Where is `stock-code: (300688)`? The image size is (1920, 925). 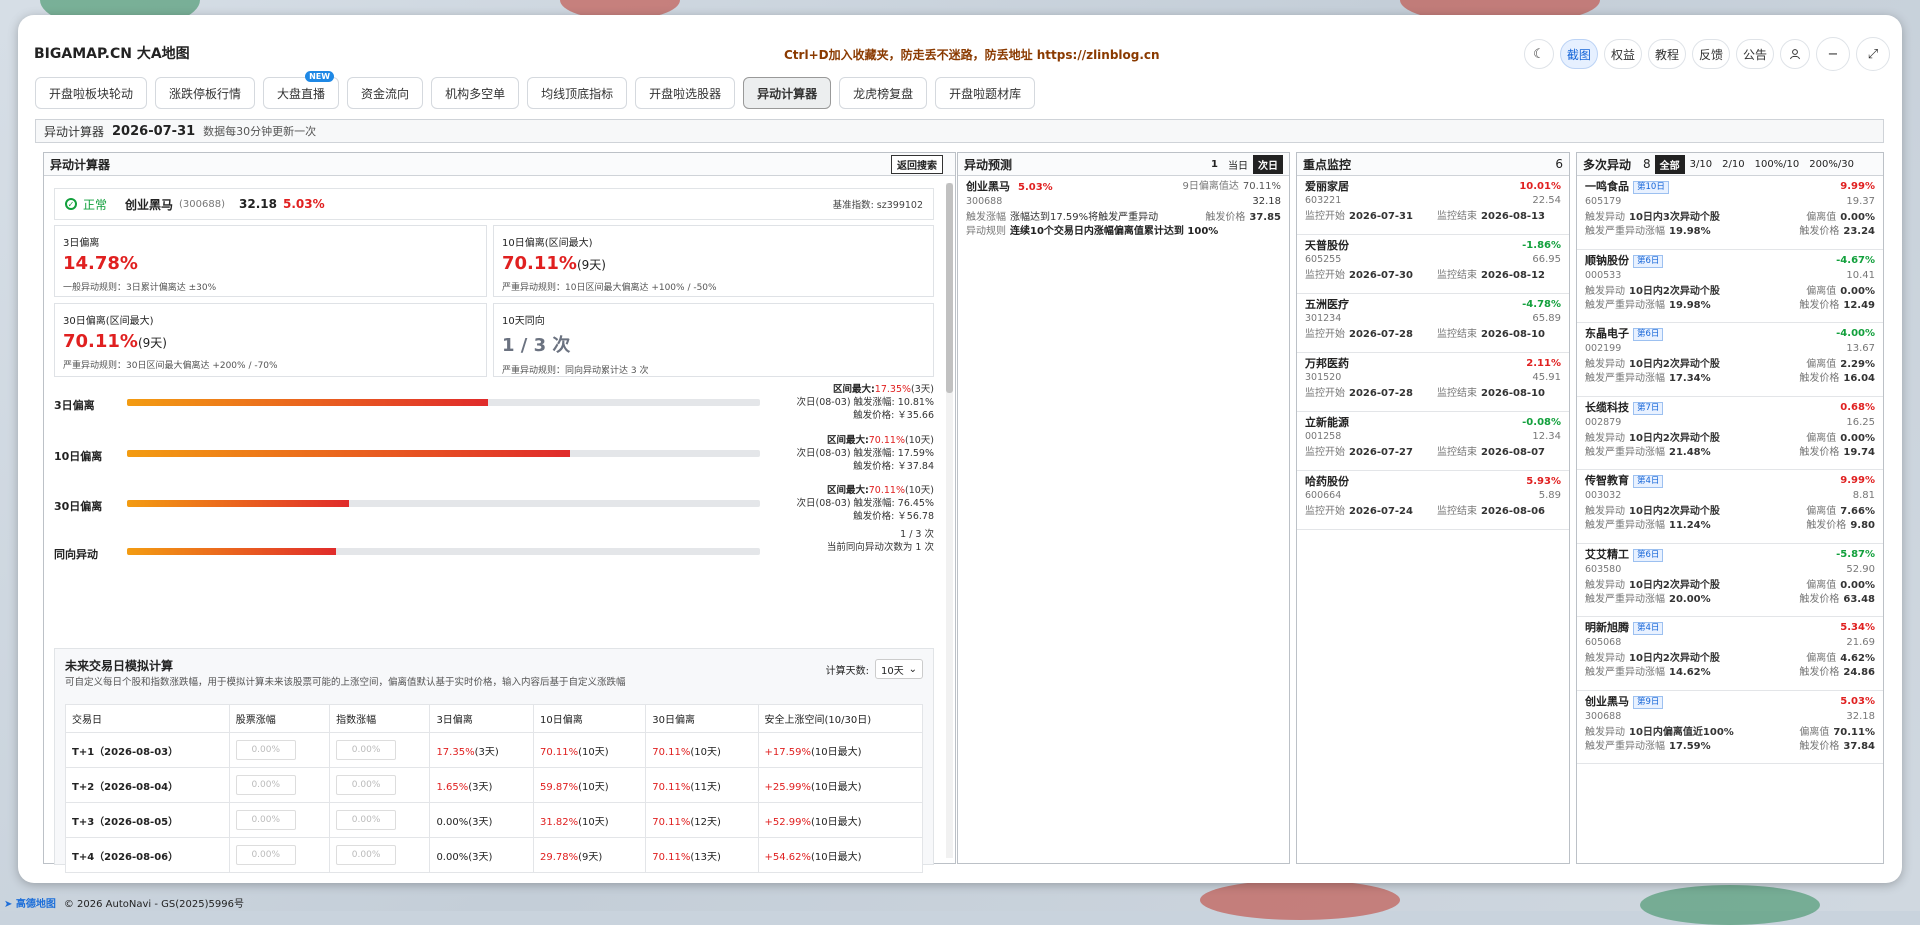
stock-code: (300688) is located at coordinates (202, 204).